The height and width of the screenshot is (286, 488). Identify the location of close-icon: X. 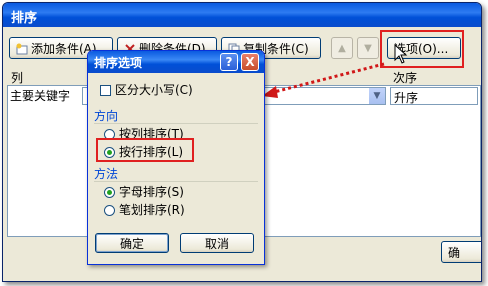
(250, 62).